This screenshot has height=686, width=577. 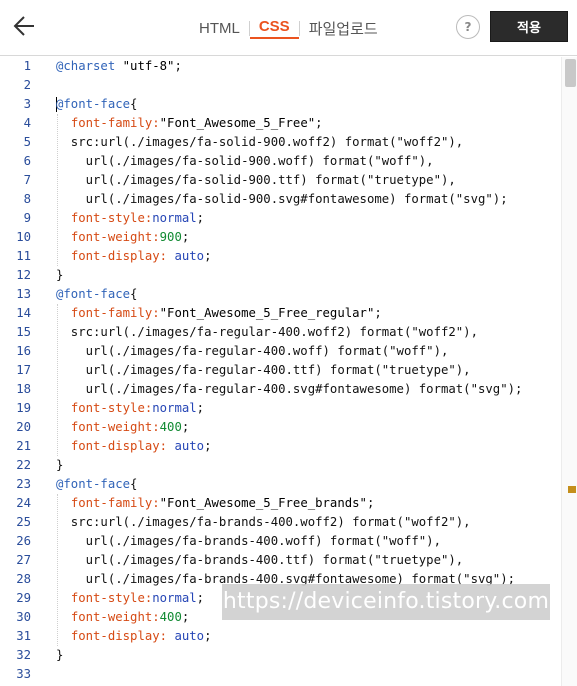 I want to click on line-number: 24, so click(x=23, y=503).